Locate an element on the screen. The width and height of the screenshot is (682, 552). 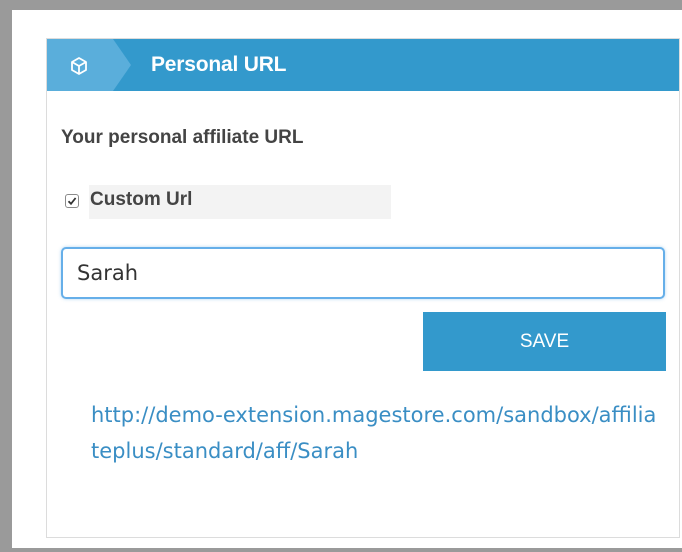
header-icon-box is located at coordinates (80, 65).